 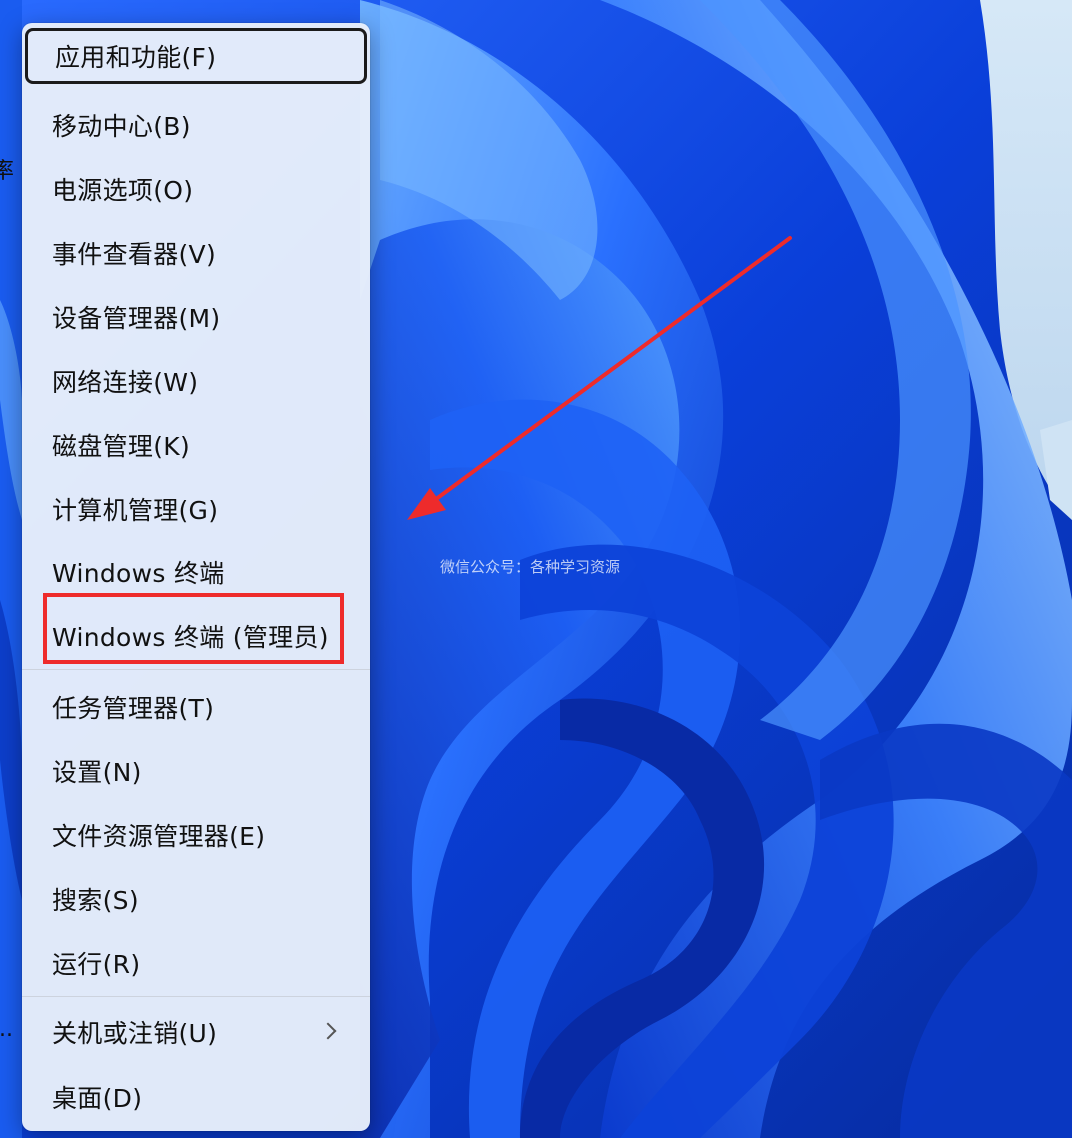 I want to click on menu-item-label: 设置(N), so click(x=97, y=772).